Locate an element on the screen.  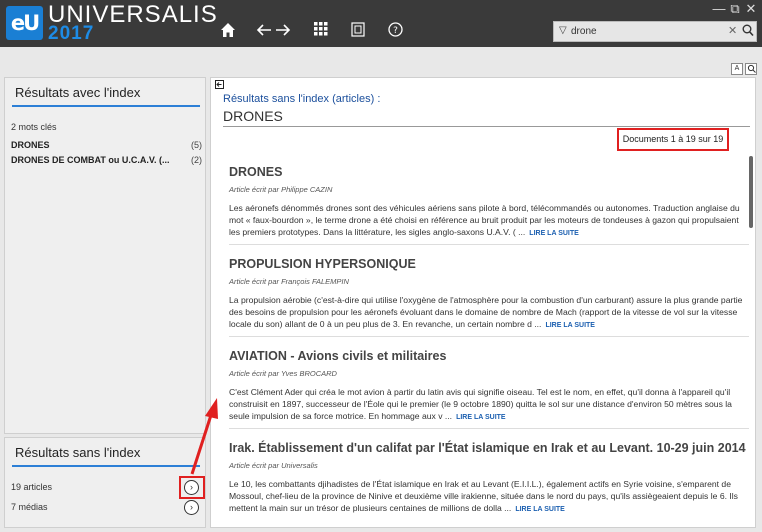
search-input is located at coordinates (646, 31).